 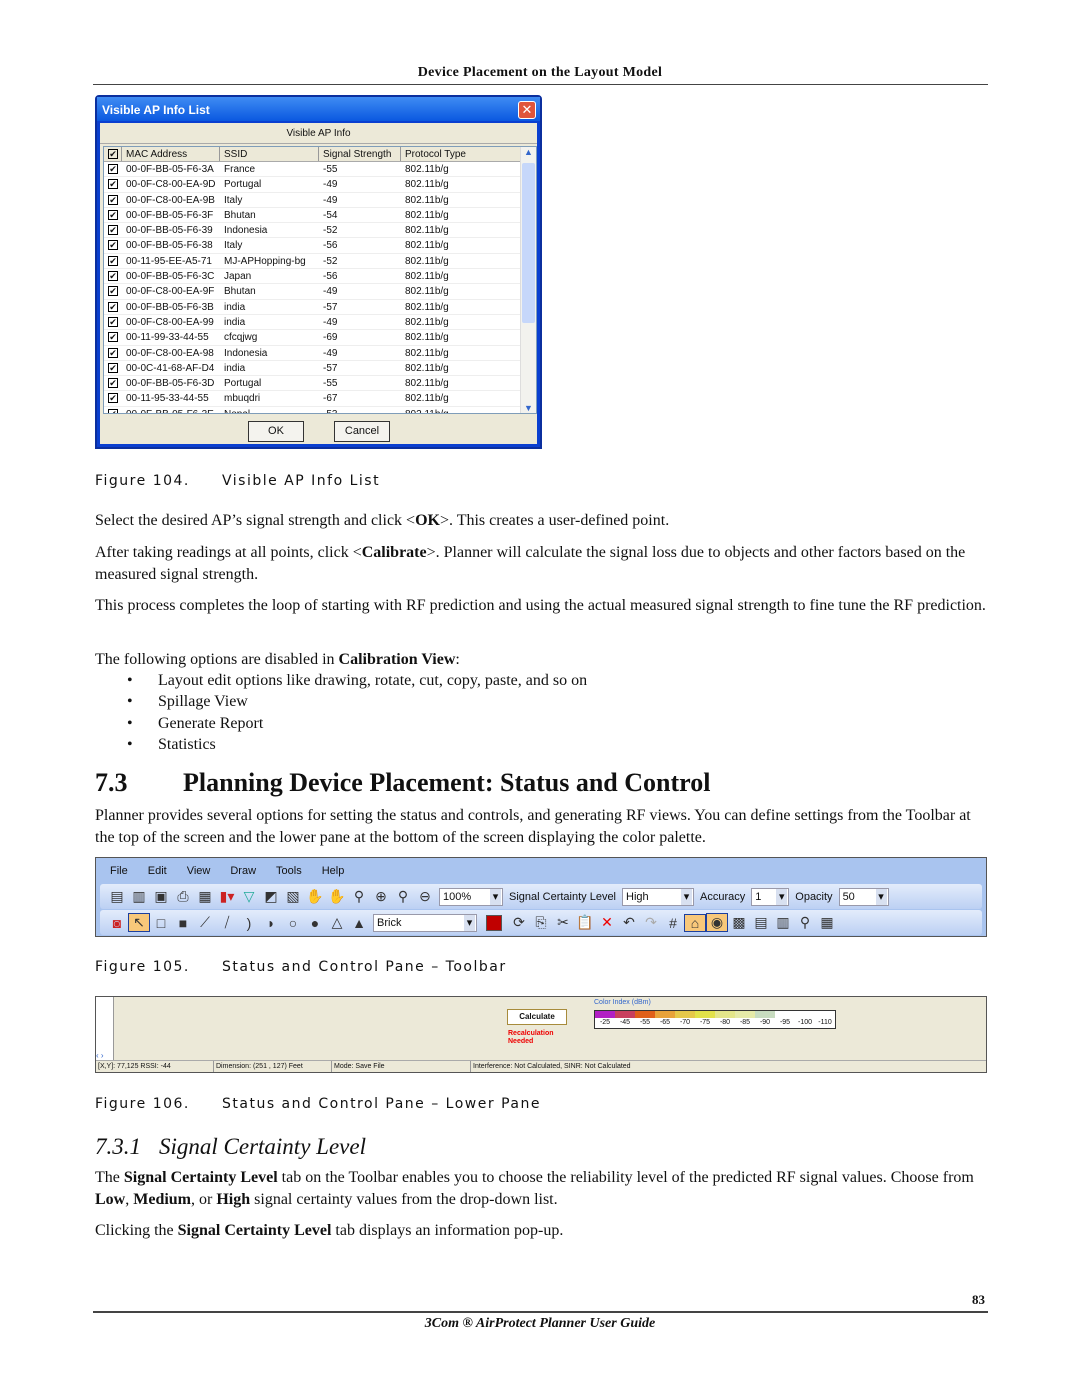 What do you see at coordinates (183, 923) in the screenshot?
I see `filled-rectangle-icon: ■` at bounding box center [183, 923].